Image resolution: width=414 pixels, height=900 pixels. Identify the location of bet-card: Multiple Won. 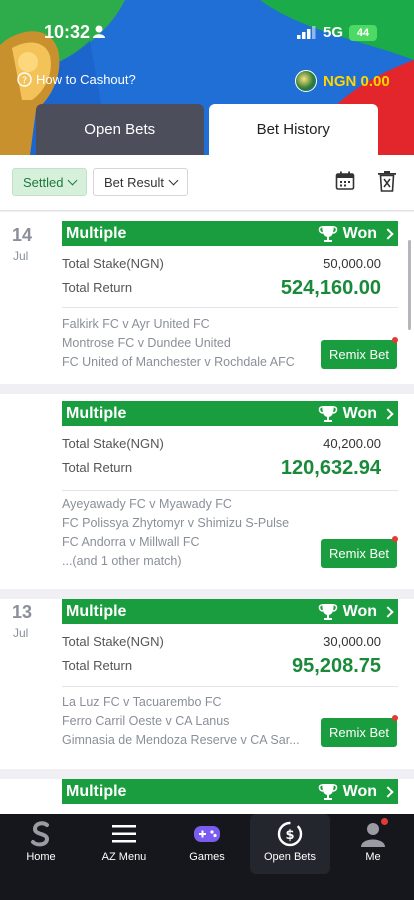
(230, 796).